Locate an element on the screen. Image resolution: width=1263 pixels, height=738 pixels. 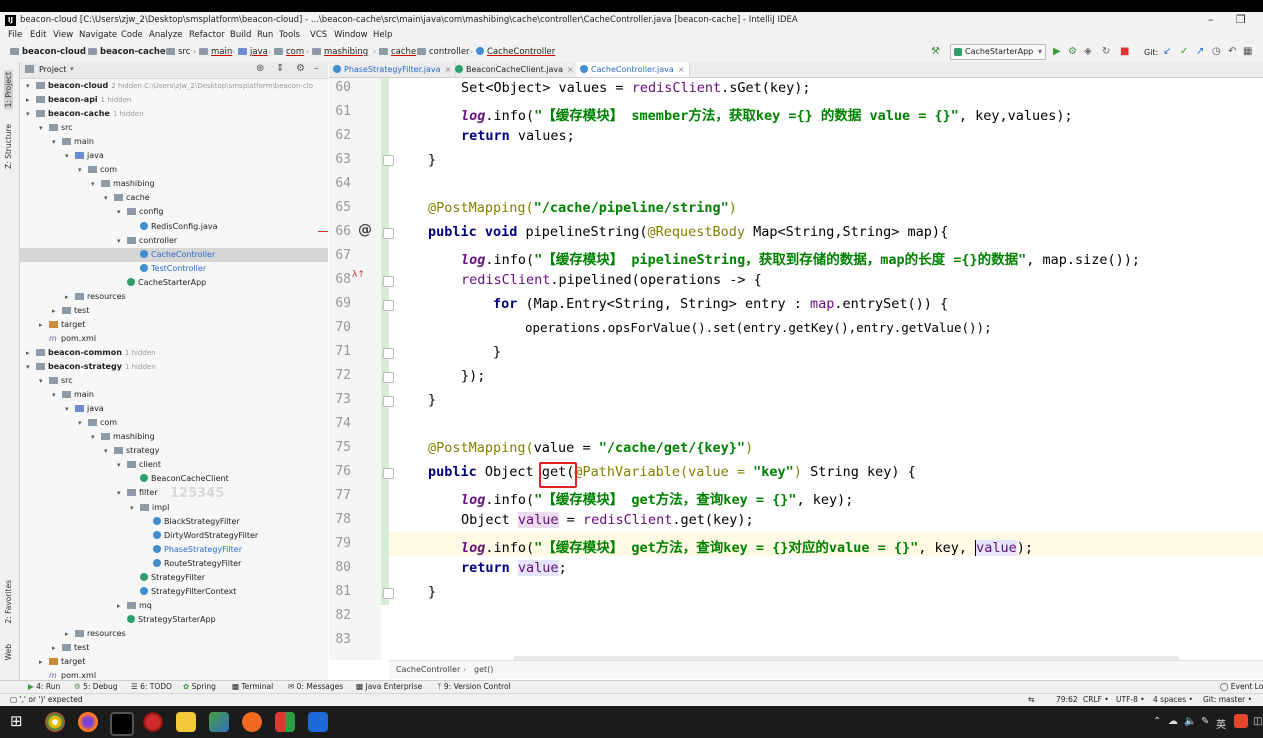
project-structure-icon: ▦ is located at coordinates (1247, 52).